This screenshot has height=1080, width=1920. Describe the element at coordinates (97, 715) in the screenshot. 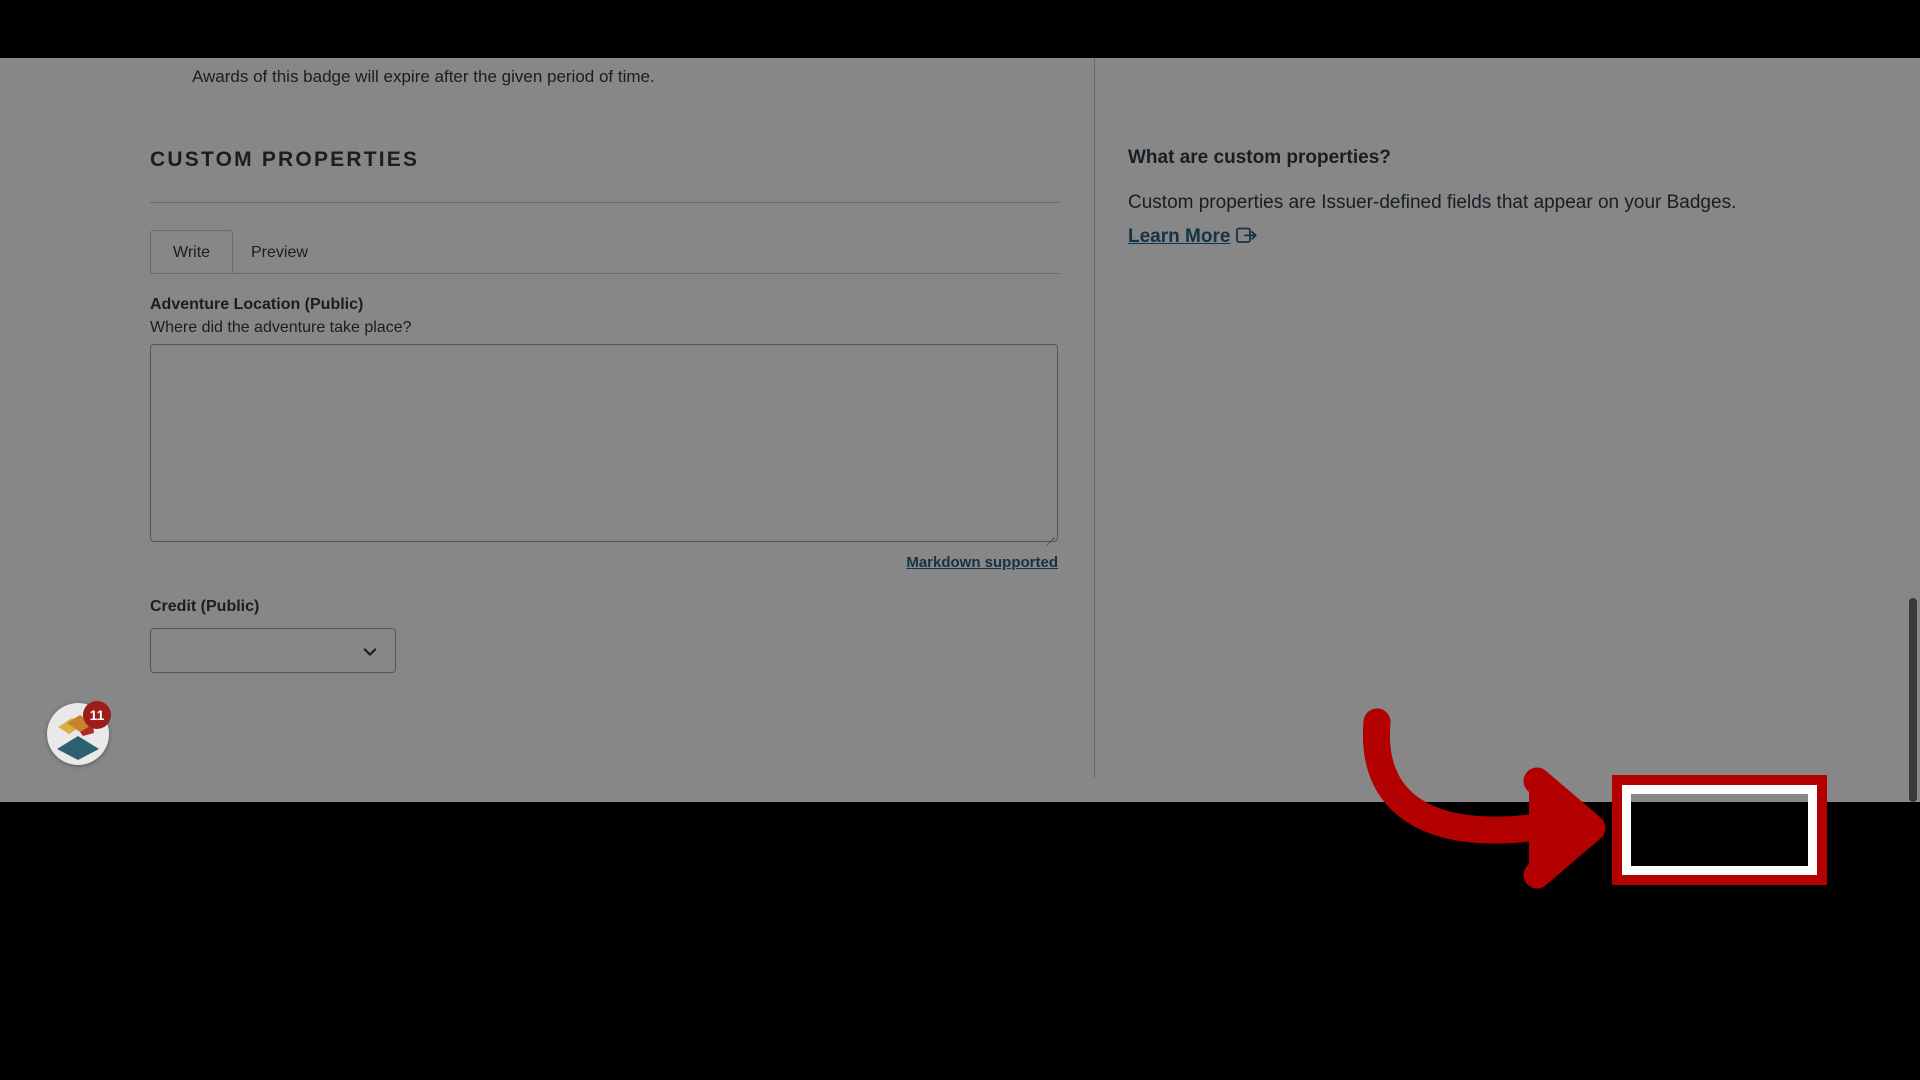

I see `notification-count-badge: 11` at that location.